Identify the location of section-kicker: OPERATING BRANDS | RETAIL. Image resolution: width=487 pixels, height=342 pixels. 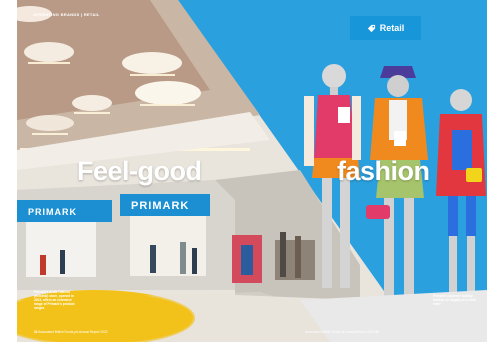
(66, 14).